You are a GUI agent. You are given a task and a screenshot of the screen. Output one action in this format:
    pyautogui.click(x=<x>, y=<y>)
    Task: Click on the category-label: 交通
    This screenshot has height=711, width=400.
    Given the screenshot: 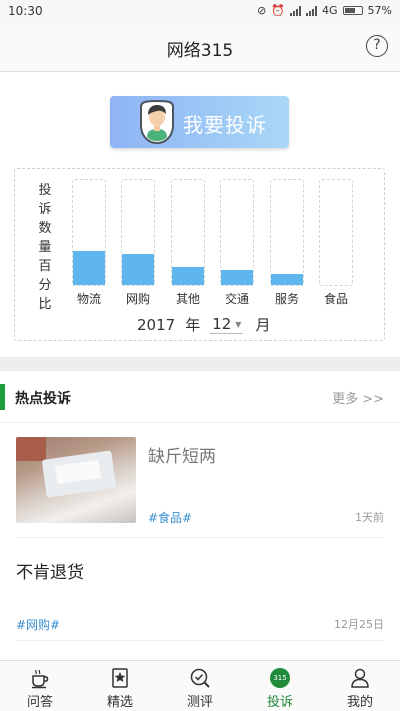 What is the action you would take?
    pyautogui.click(x=236, y=299)
    